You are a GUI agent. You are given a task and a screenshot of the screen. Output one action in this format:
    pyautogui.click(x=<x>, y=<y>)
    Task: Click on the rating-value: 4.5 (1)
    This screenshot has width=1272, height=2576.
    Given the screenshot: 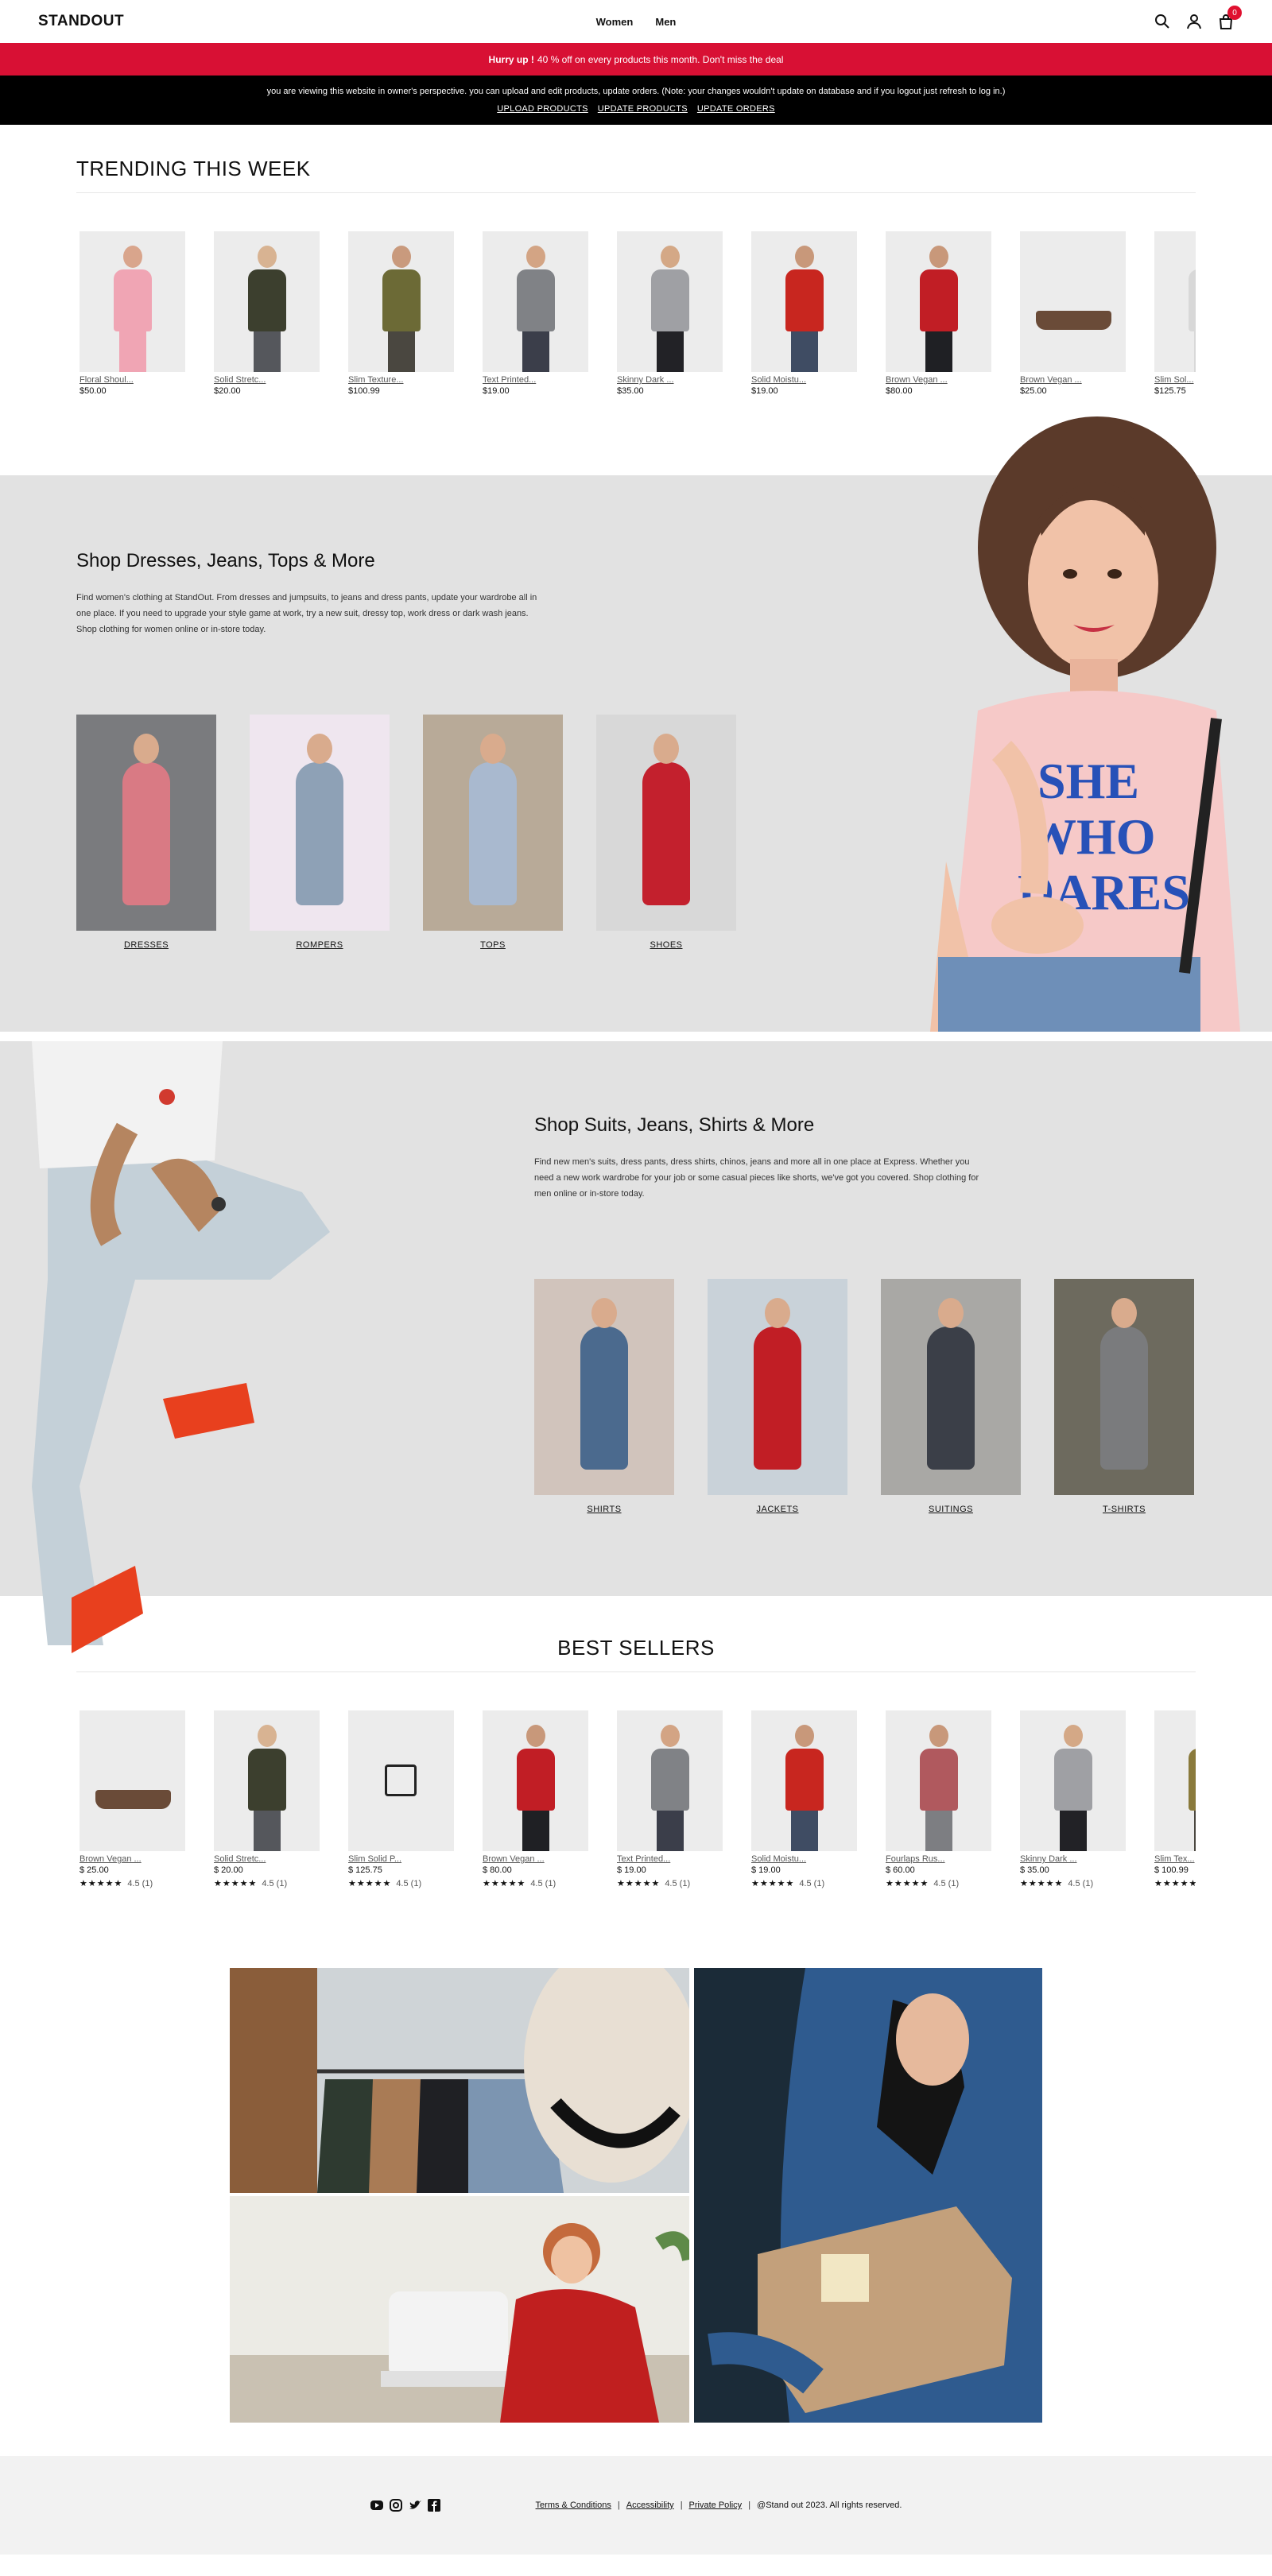 What is the action you would take?
    pyautogui.click(x=812, y=1883)
    